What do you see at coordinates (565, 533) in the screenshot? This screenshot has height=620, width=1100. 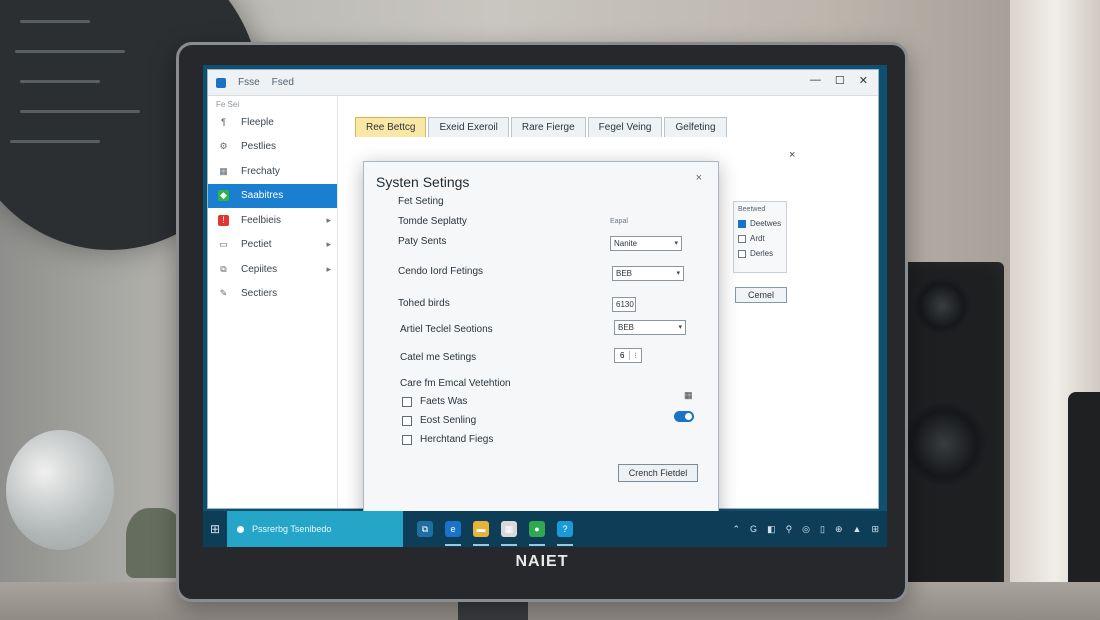 I see `help-icon: ?` at bounding box center [565, 533].